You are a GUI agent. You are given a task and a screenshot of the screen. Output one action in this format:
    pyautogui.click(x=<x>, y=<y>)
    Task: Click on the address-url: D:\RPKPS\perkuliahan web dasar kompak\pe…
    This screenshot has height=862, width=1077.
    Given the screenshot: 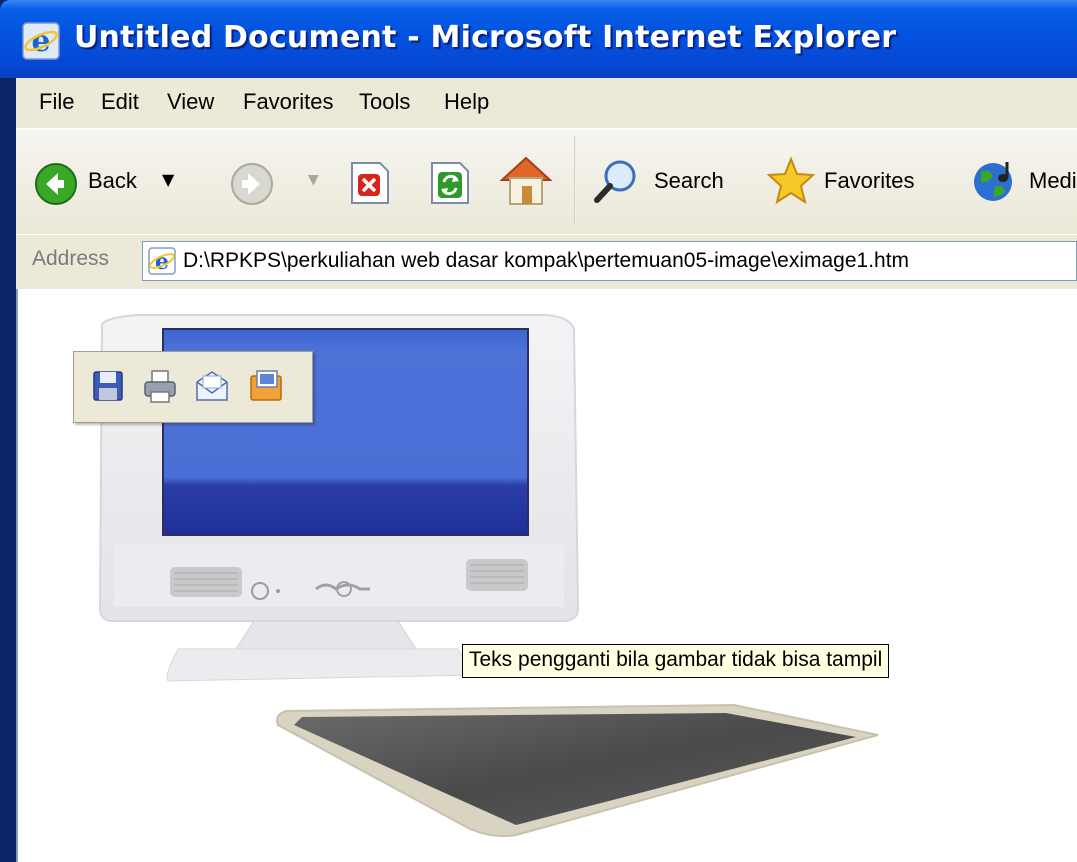 What is the action you would take?
    pyautogui.click(x=546, y=260)
    